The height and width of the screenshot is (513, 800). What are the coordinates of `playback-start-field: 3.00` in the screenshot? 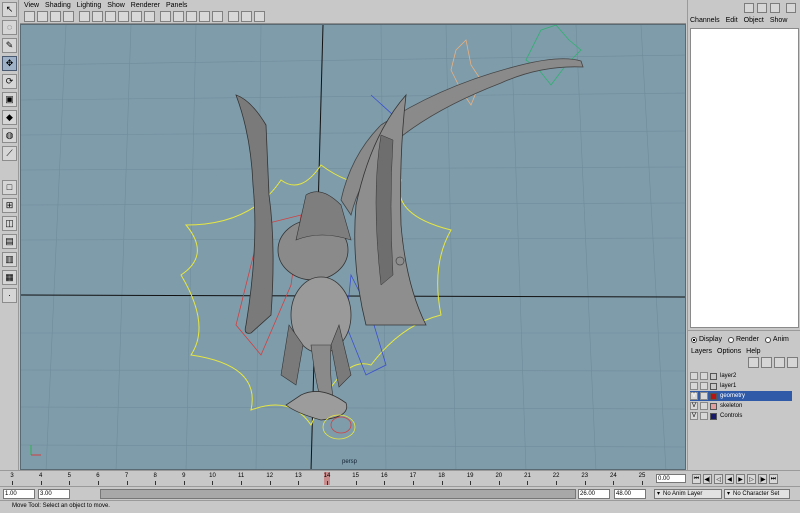 It's located at (54, 494).